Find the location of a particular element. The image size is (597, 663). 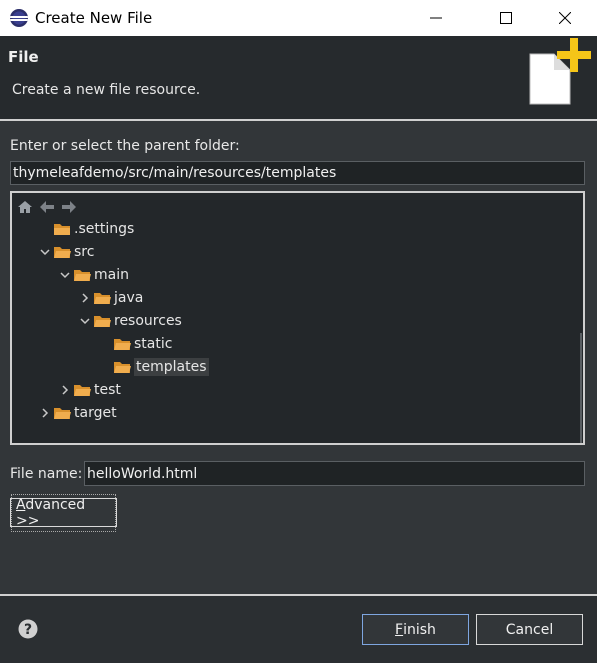

tree-item-test: test is located at coordinates (89, 389).